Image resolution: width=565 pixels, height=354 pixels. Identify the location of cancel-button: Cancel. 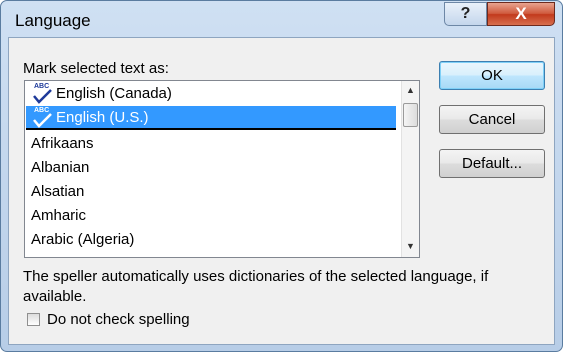
(492, 119).